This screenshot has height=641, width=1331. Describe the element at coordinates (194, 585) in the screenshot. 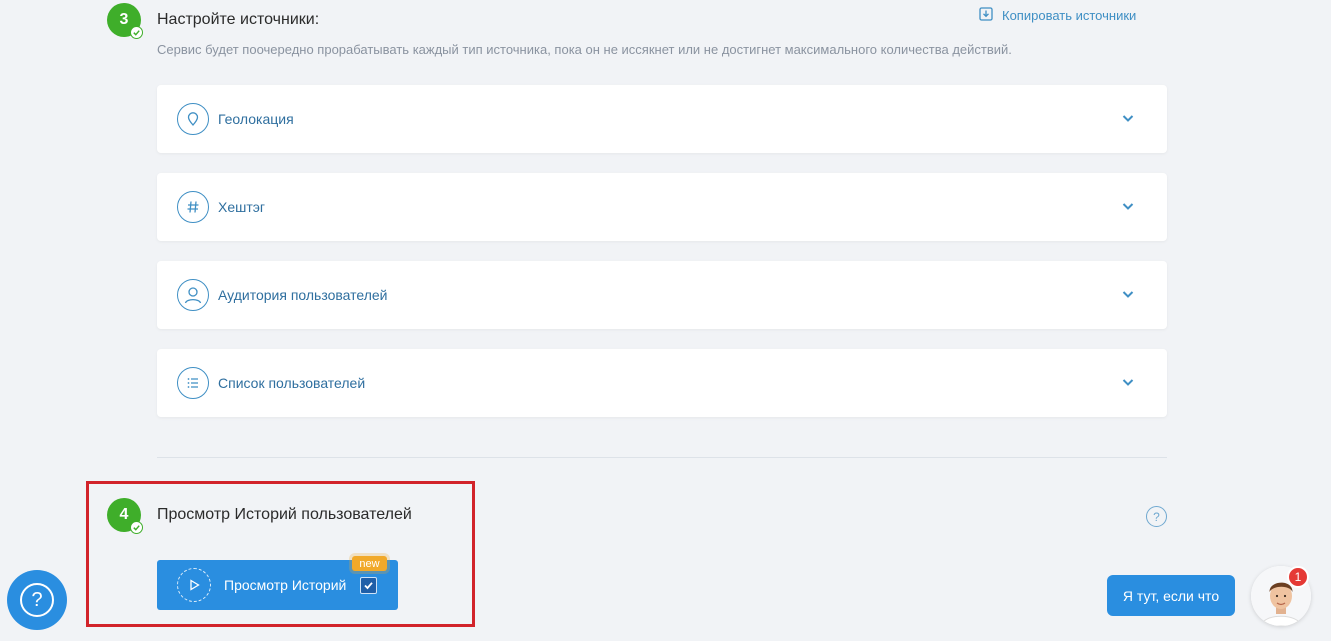

I see `play-icon` at that location.